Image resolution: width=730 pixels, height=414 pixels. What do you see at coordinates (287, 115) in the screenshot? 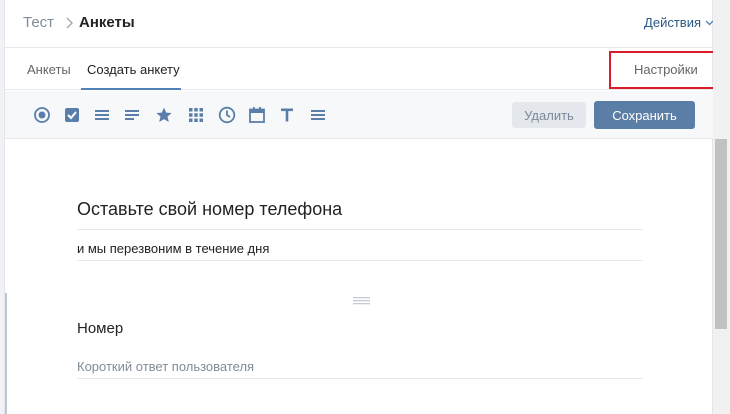
I see `text-title-icon` at bounding box center [287, 115].